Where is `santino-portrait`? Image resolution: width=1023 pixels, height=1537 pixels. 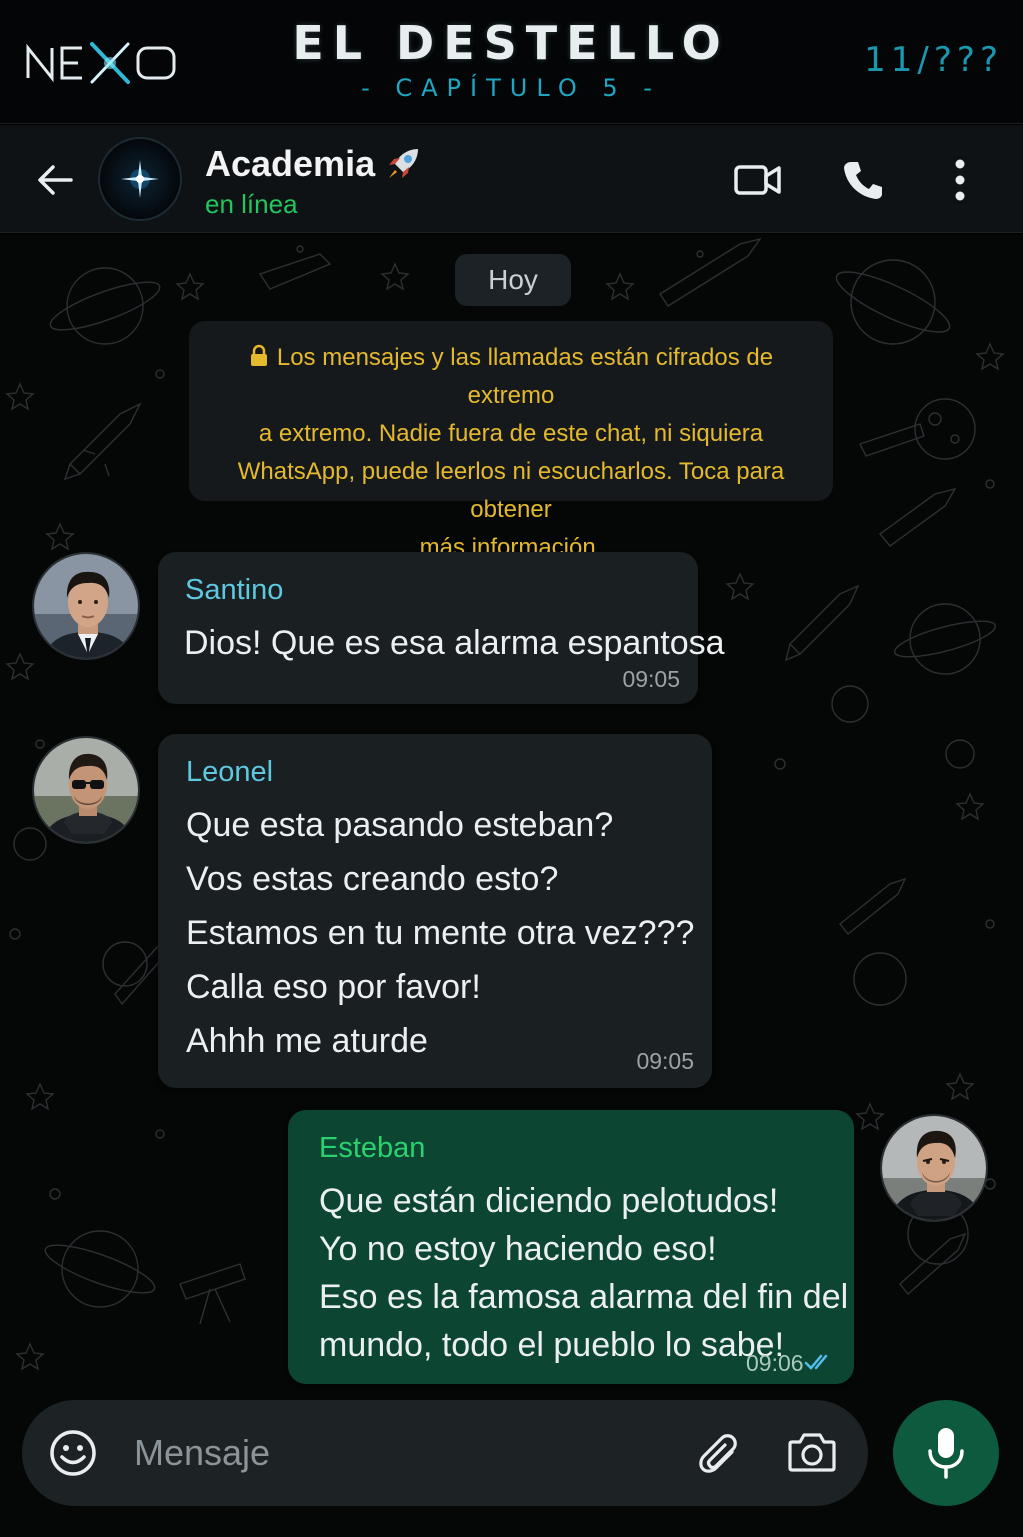 santino-portrait is located at coordinates (86, 606).